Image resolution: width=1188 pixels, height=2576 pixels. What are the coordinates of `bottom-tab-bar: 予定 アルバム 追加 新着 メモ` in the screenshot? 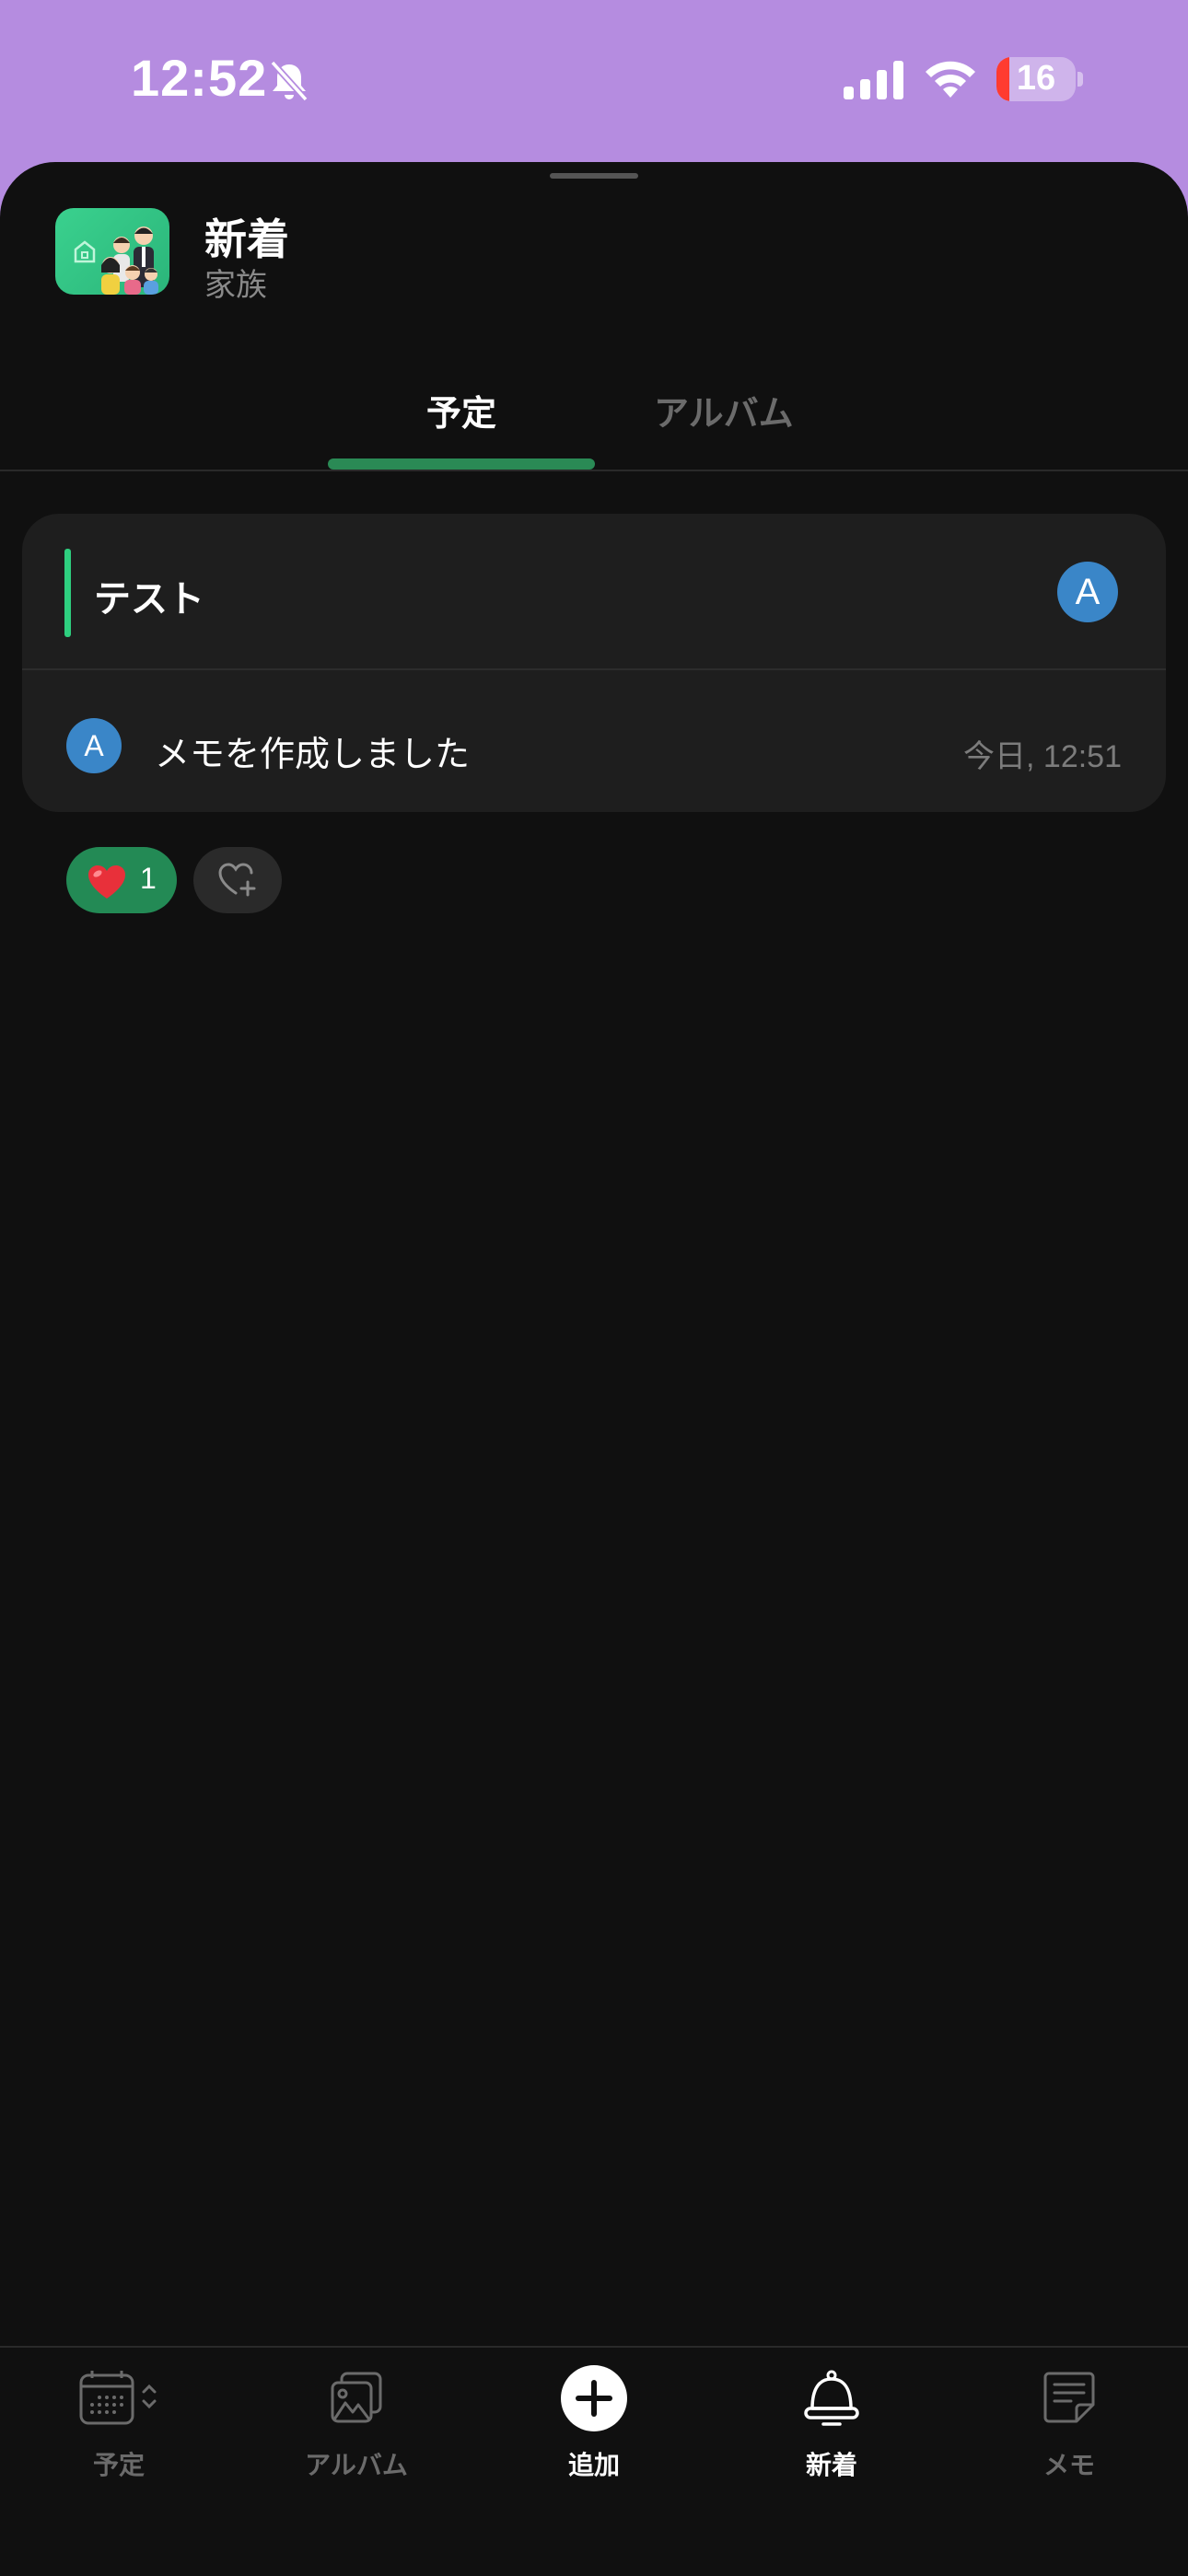 It's located at (594, 2461).